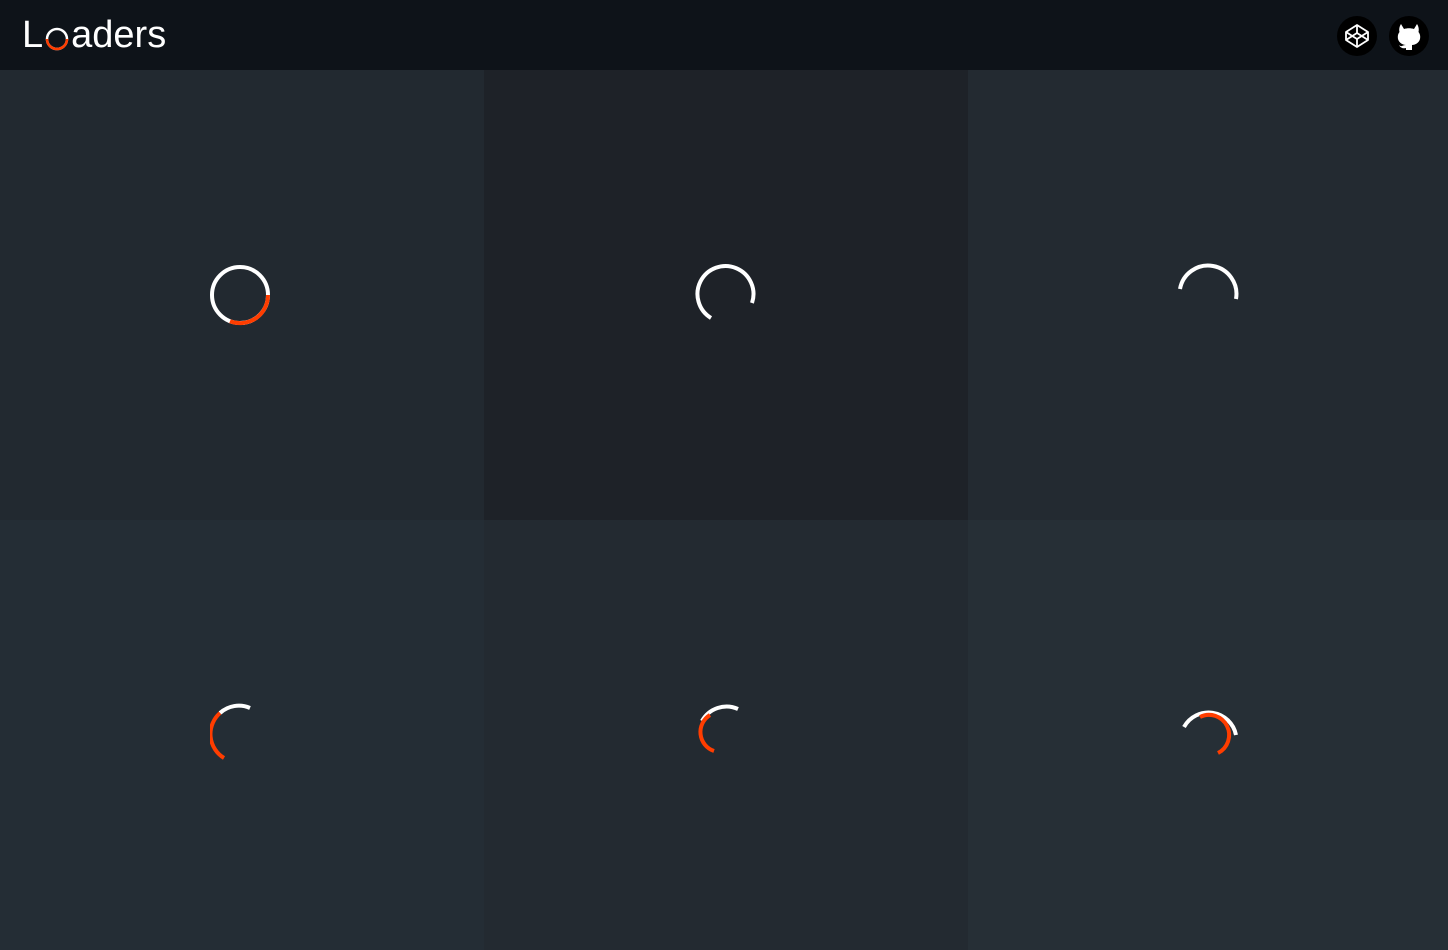  I want to click on loader-4-spinner, so click(230, 731).